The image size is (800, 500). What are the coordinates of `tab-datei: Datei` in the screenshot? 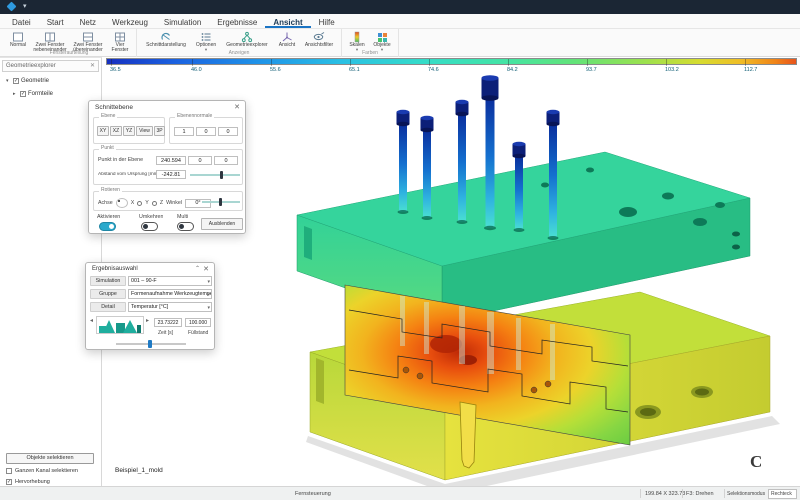 It's located at (21, 21).